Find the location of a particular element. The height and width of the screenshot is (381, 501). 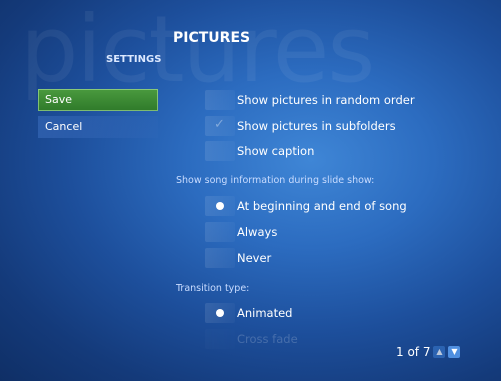

random-order-label: Show pictures in random order is located at coordinates (326, 100).